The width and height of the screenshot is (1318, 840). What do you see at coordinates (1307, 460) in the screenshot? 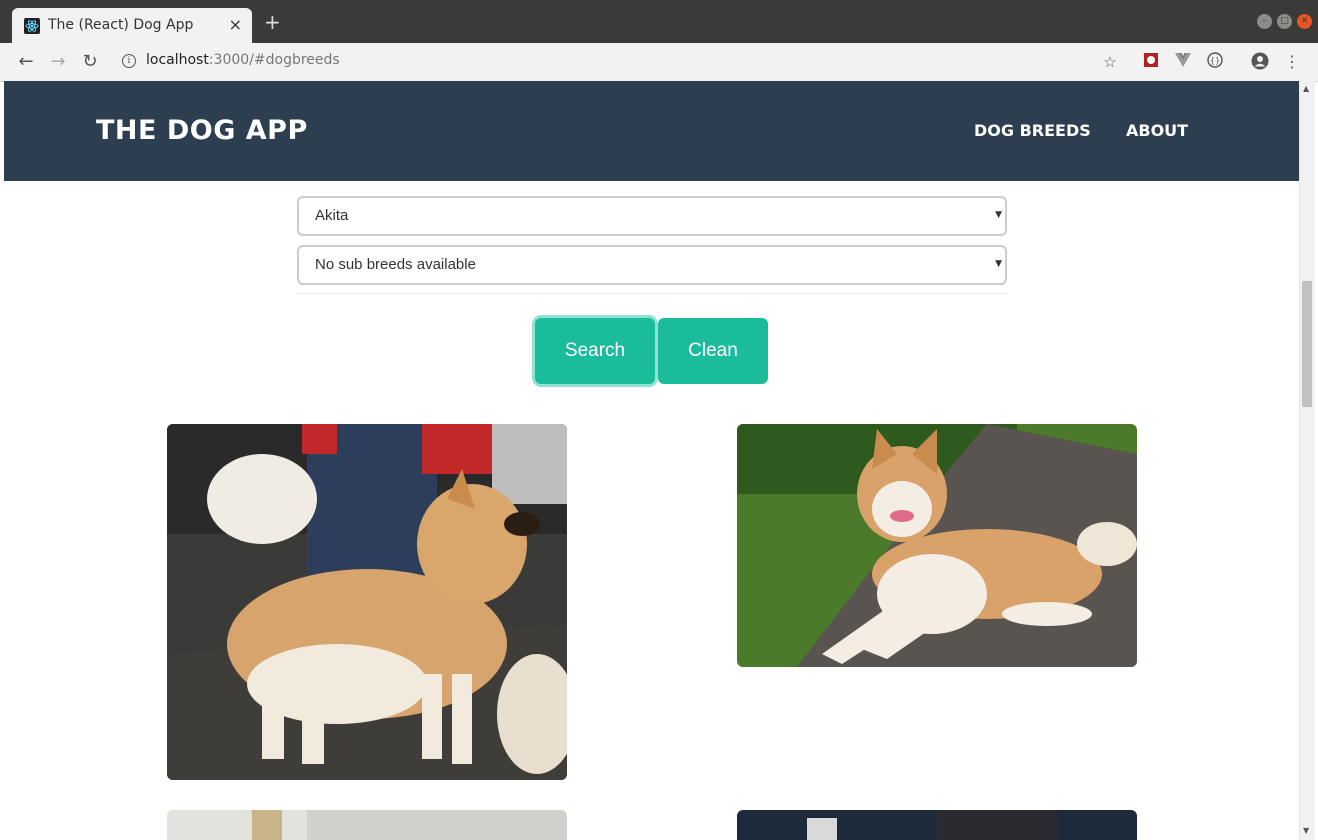
I see `page-scrollbar: ▲ ▼` at bounding box center [1307, 460].